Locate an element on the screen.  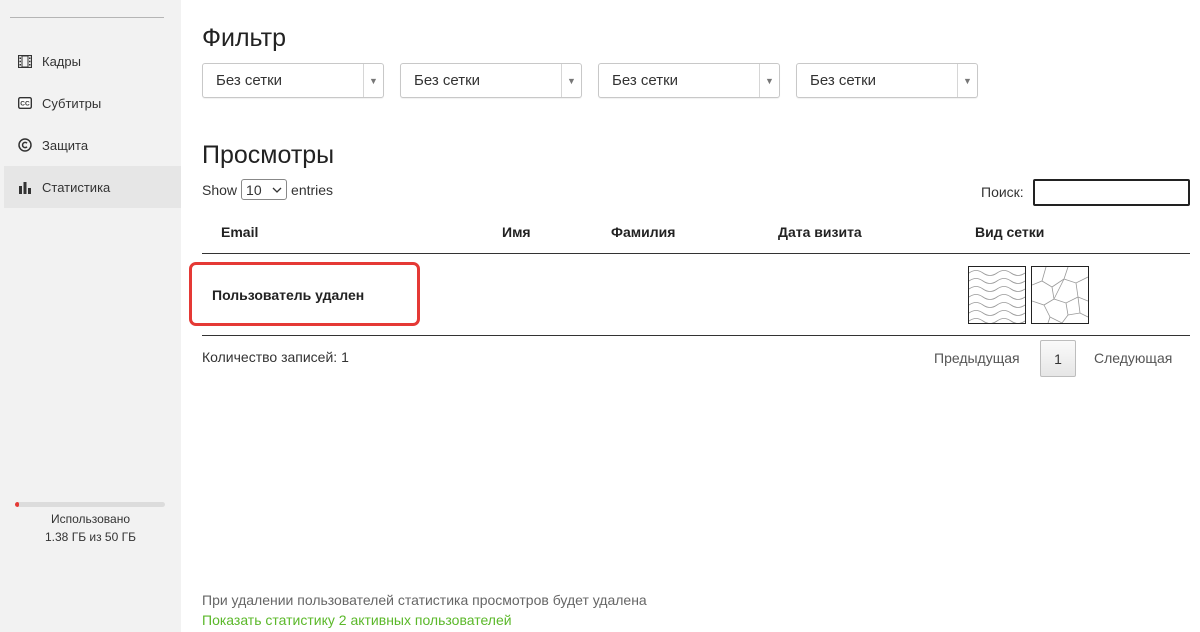
filter-select-1: Без сетки ▼ is located at coordinates (293, 80).